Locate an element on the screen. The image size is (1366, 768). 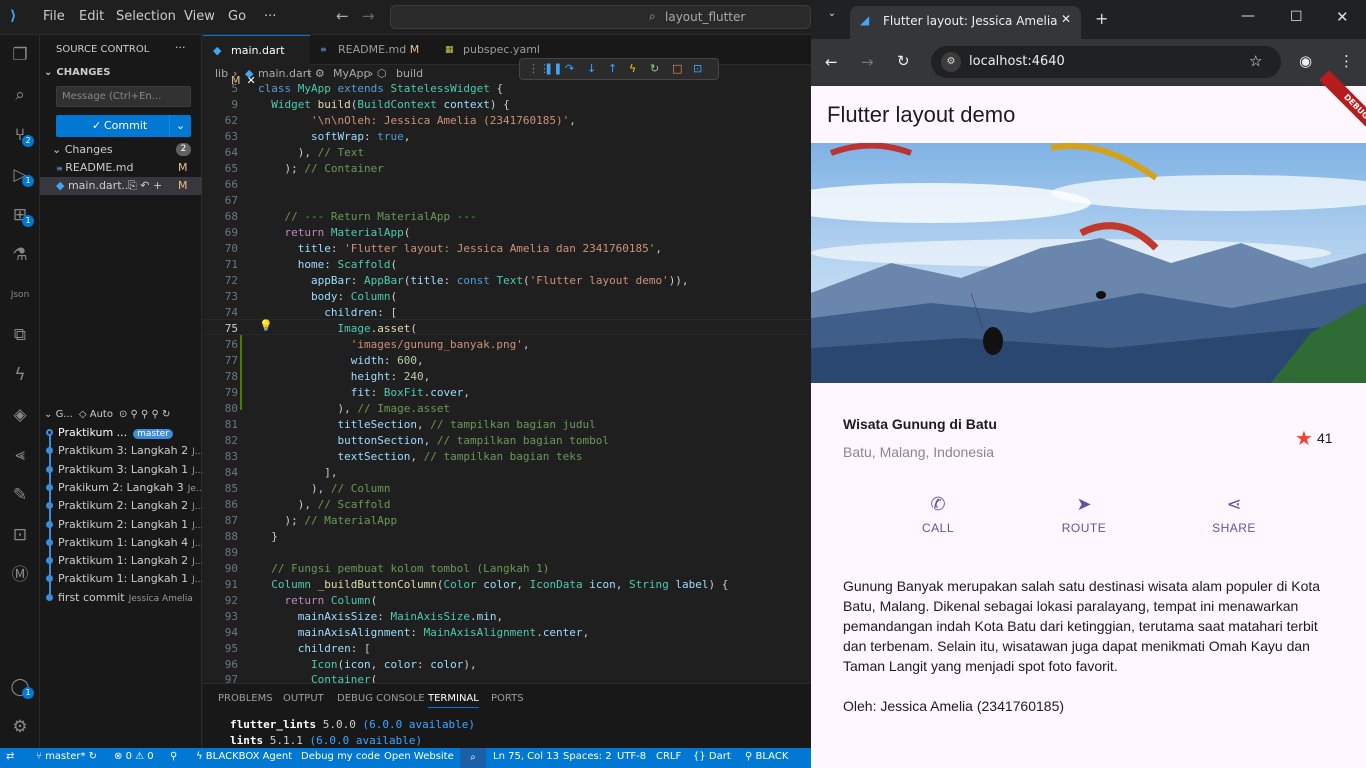
scan-icon: ⊡ is located at coordinates (20, 535).